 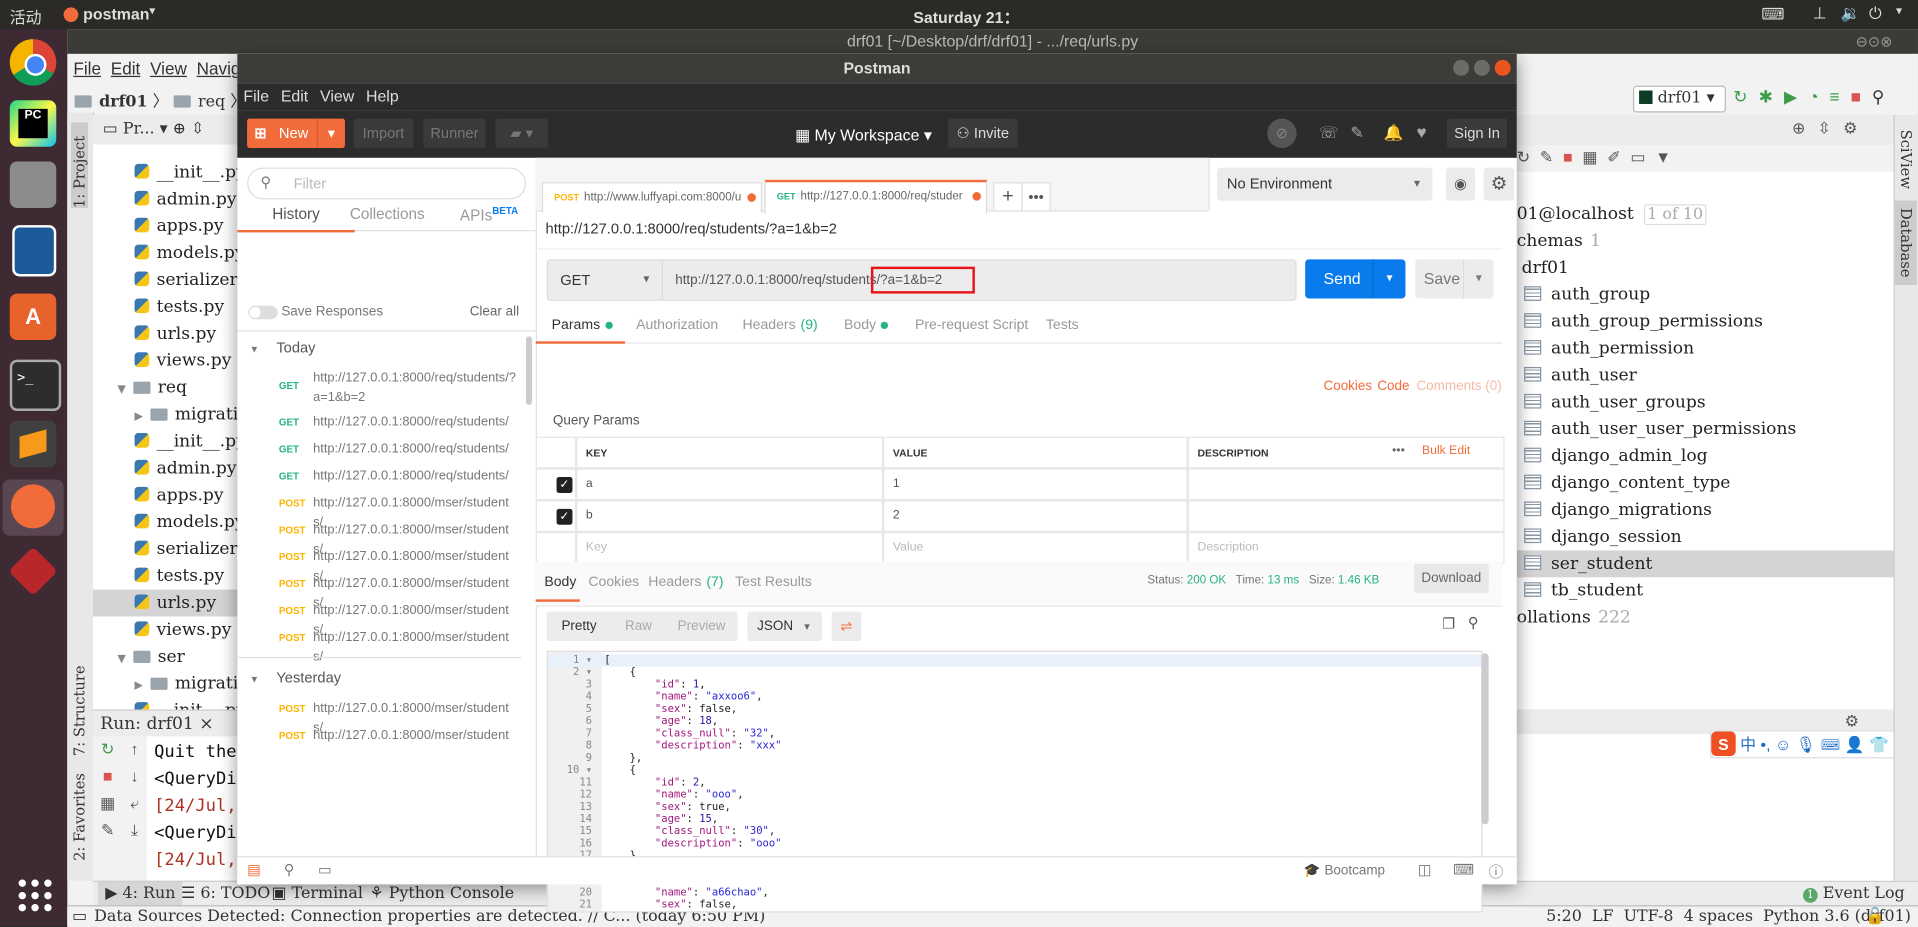 What do you see at coordinates (1857, 721) in the screenshot?
I see `gear-icon: ⚙` at bounding box center [1857, 721].